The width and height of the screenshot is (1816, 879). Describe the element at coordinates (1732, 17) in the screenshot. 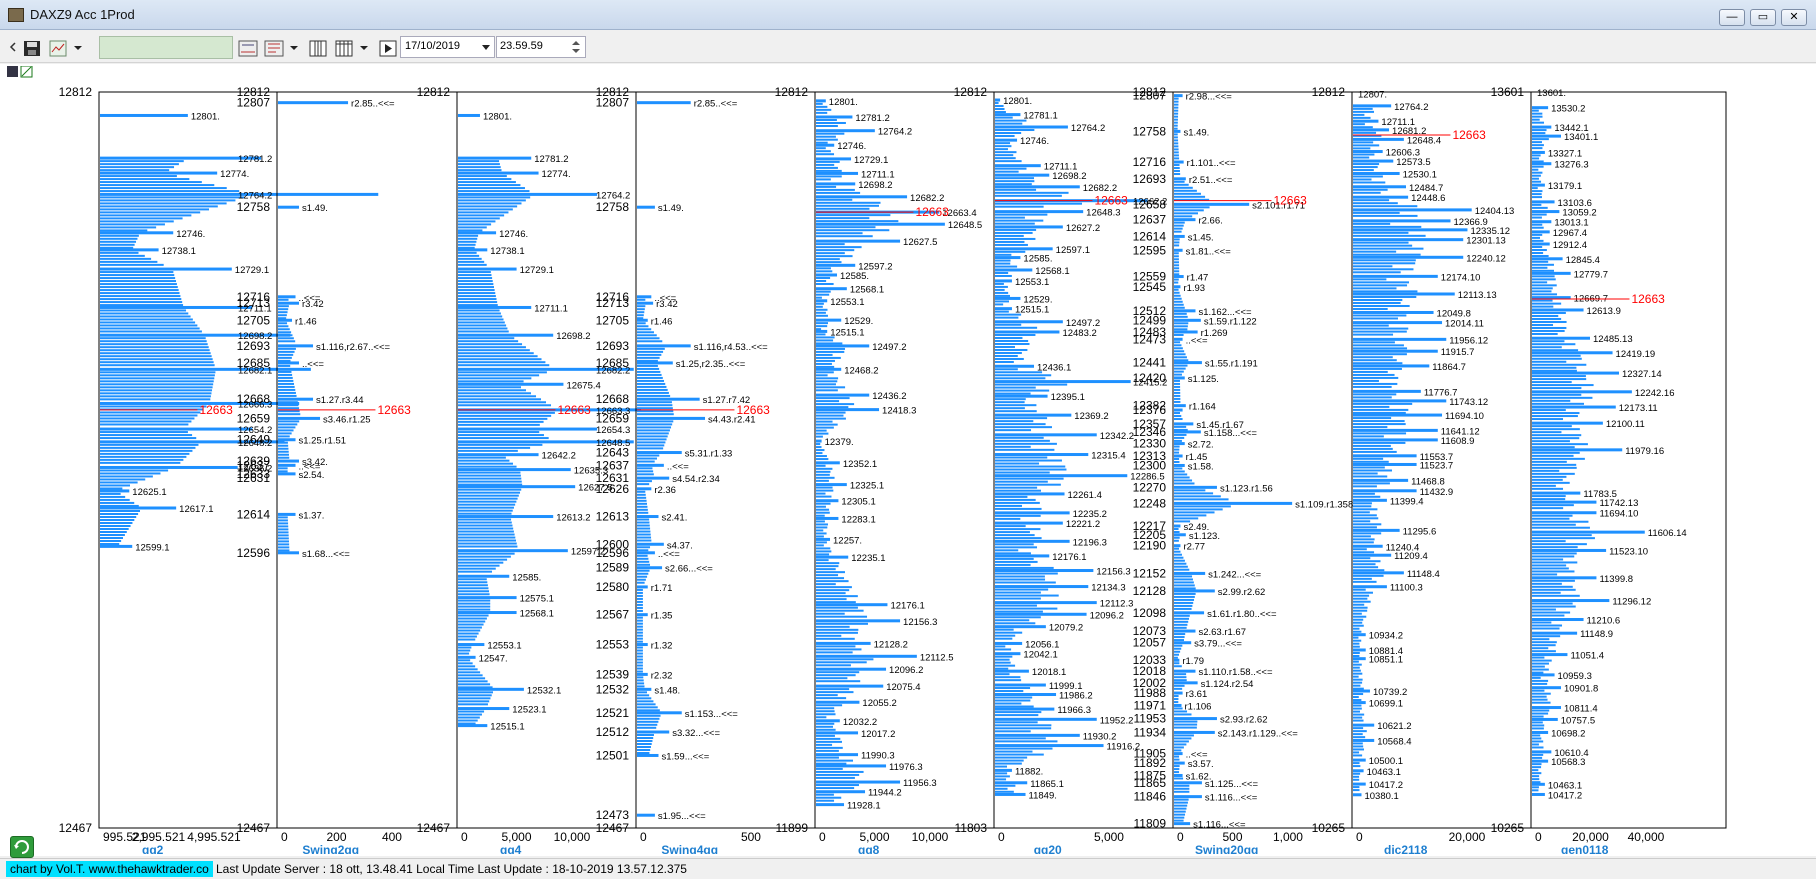

I see `minimize-button: —` at that location.